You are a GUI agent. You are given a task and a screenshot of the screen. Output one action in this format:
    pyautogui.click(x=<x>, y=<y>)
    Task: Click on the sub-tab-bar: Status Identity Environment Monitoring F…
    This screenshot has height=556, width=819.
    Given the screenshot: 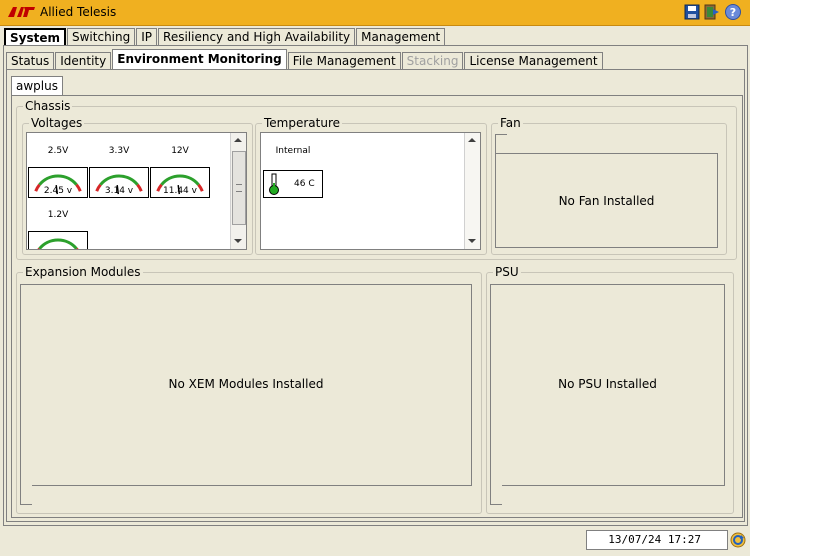 What is the action you would take?
    pyautogui.click(x=305, y=59)
    